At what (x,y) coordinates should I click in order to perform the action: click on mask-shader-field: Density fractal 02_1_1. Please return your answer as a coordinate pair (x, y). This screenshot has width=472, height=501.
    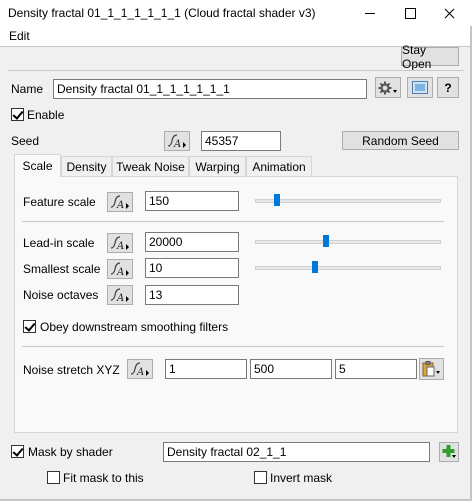
    Looking at the image, I should click on (296, 452).